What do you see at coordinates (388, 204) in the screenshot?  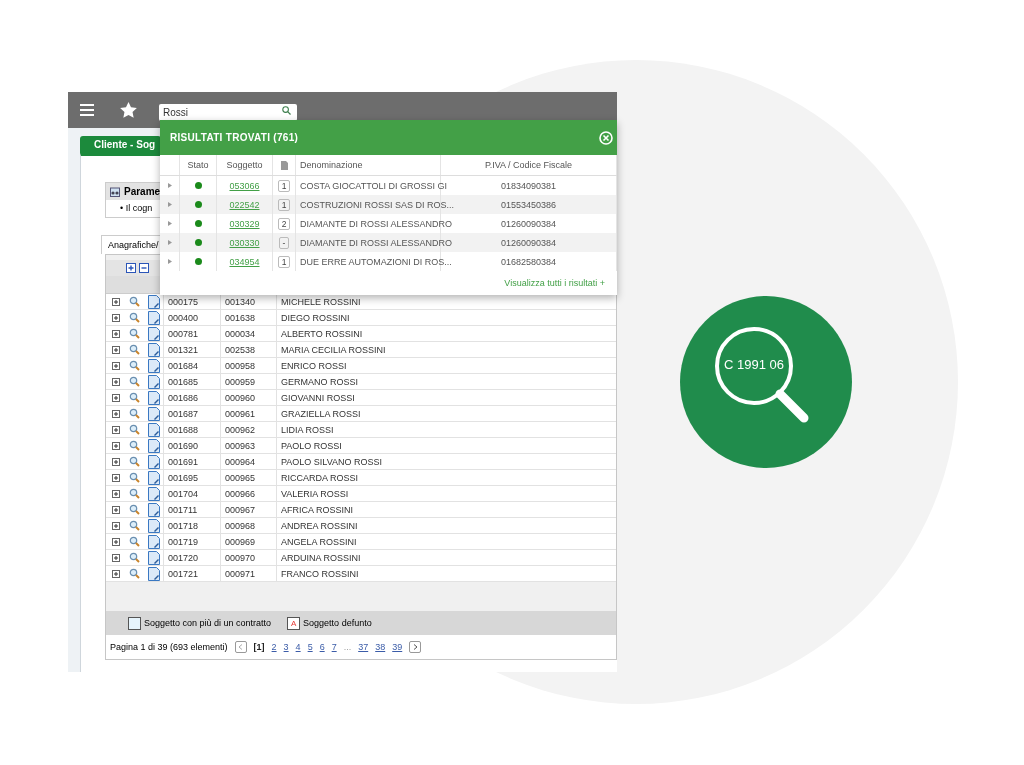 I see `result-row: 022542 1 COSTRUZIONI ROSSI SAS DI ROS... 01553450386` at bounding box center [388, 204].